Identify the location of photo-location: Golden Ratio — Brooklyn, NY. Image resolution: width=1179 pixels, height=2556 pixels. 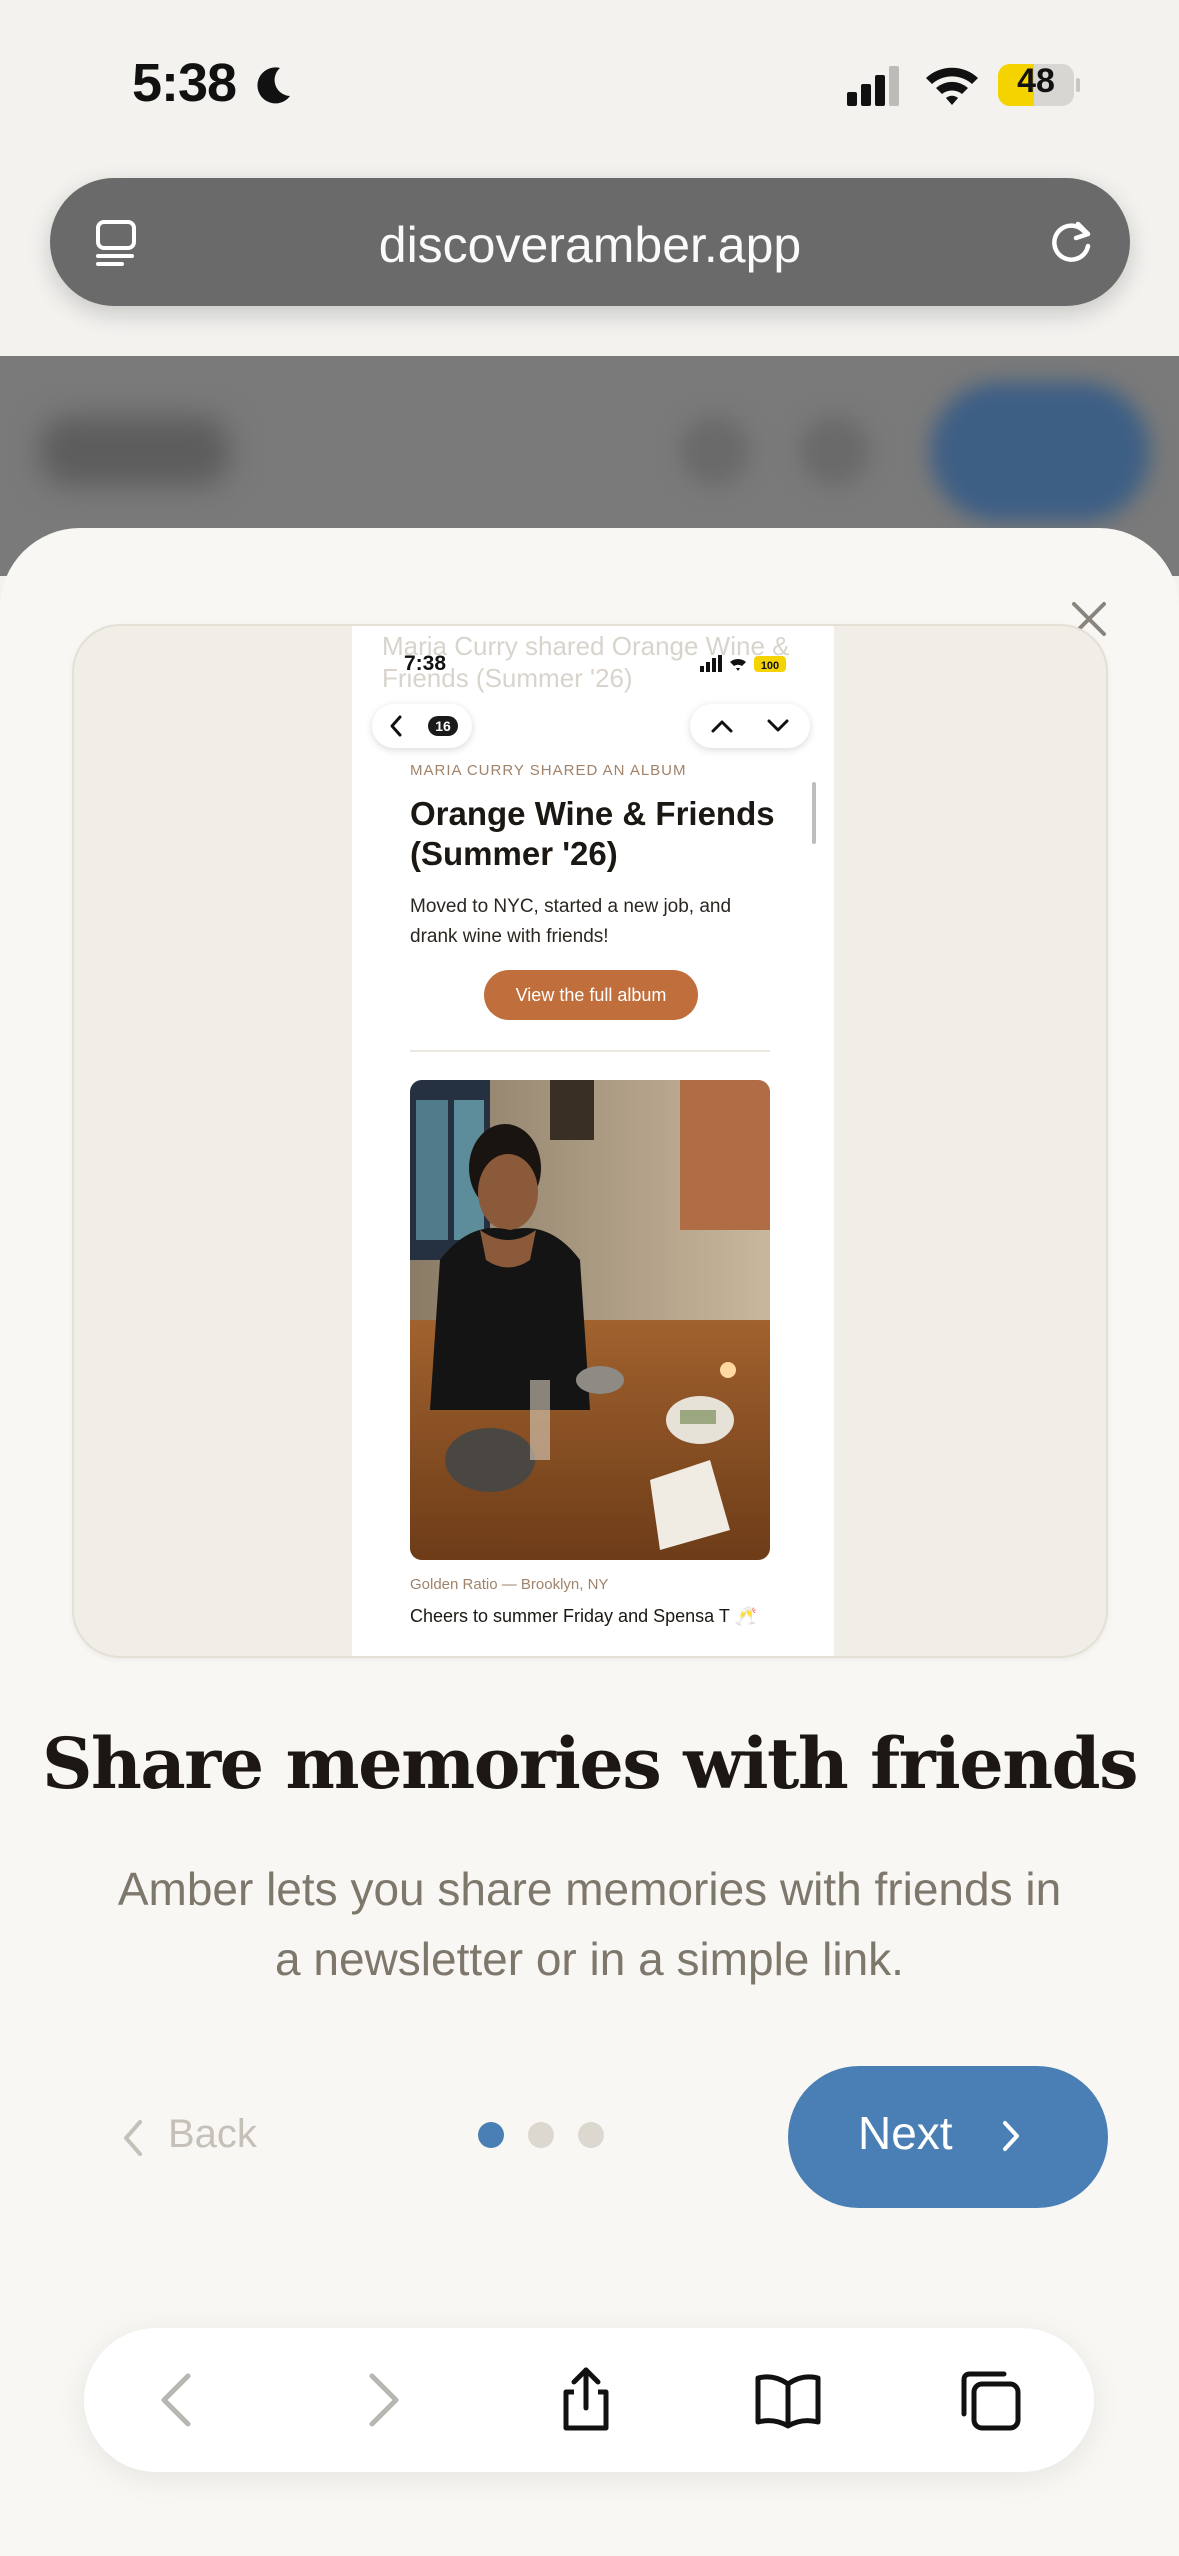
(509, 1584).